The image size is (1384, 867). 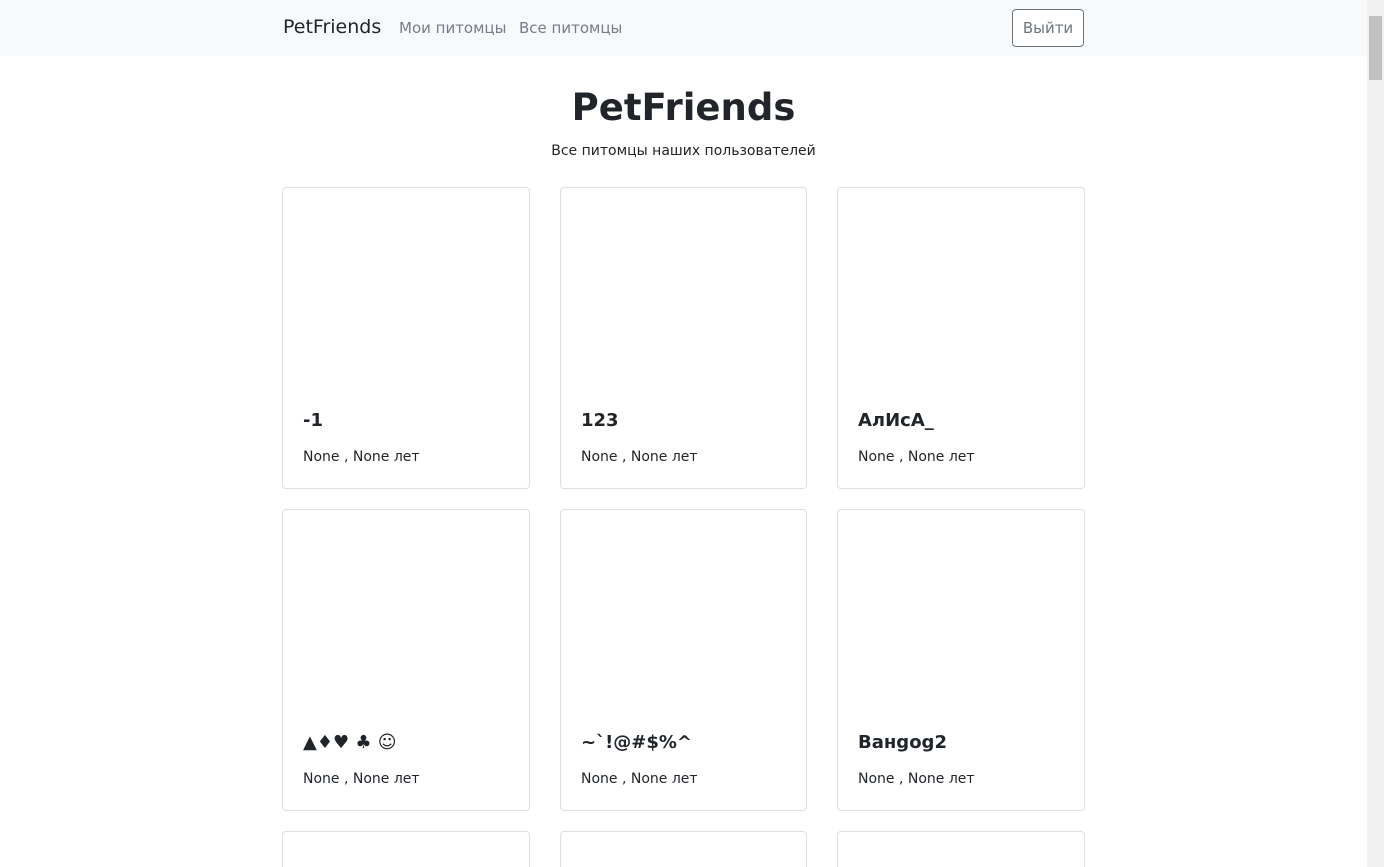 What do you see at coordinates (683, 660) in the screenshot?
I see `pet-card: ~`!@#$%^ None , None лет` at bounding box center [683, 660].